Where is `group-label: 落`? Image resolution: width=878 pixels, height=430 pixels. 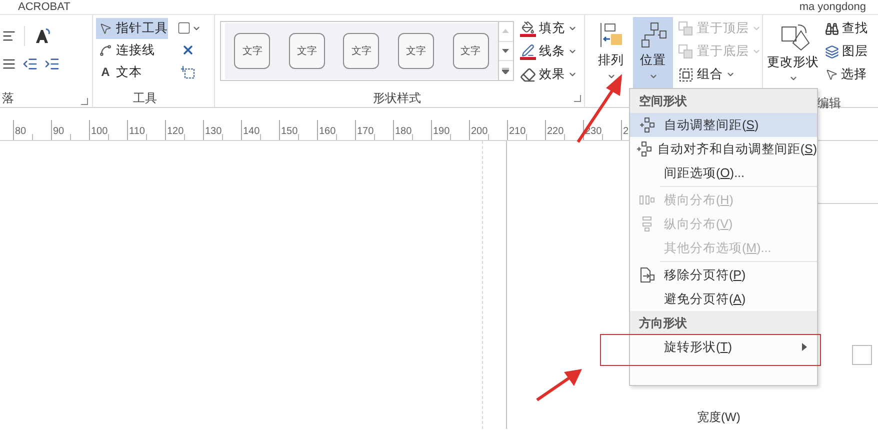 group-label: 落 is located at coordinates (8, 98).